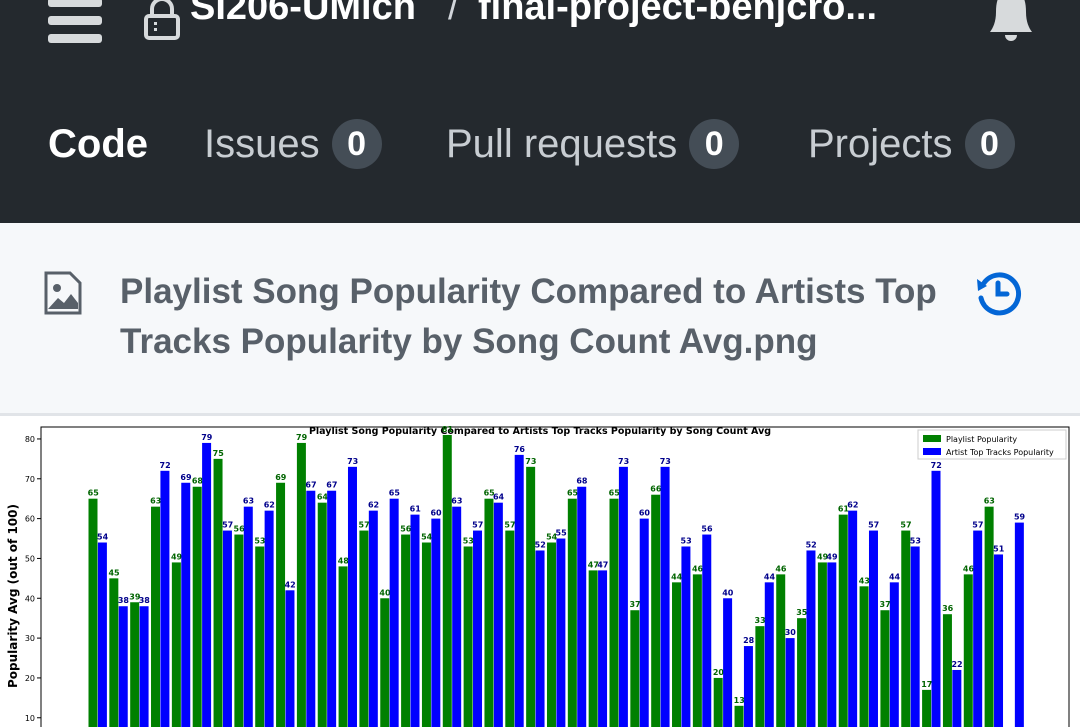  I want to click on artist-value-label: 53, so click(915, 540).